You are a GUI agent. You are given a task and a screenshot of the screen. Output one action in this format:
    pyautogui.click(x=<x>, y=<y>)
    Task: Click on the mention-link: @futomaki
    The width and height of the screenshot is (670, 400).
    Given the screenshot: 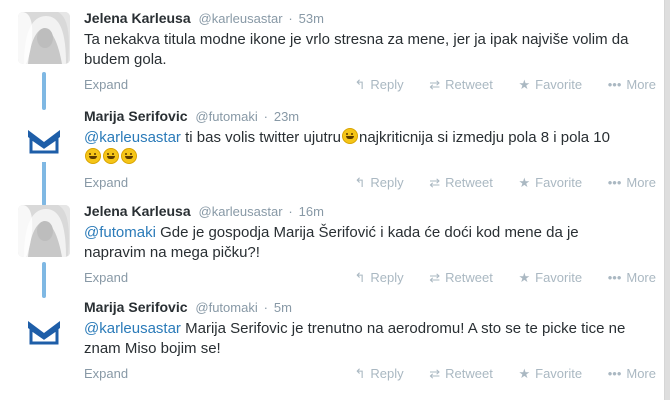 What is the action you would take?
    pyautogui.click(x=120, y=232)
    